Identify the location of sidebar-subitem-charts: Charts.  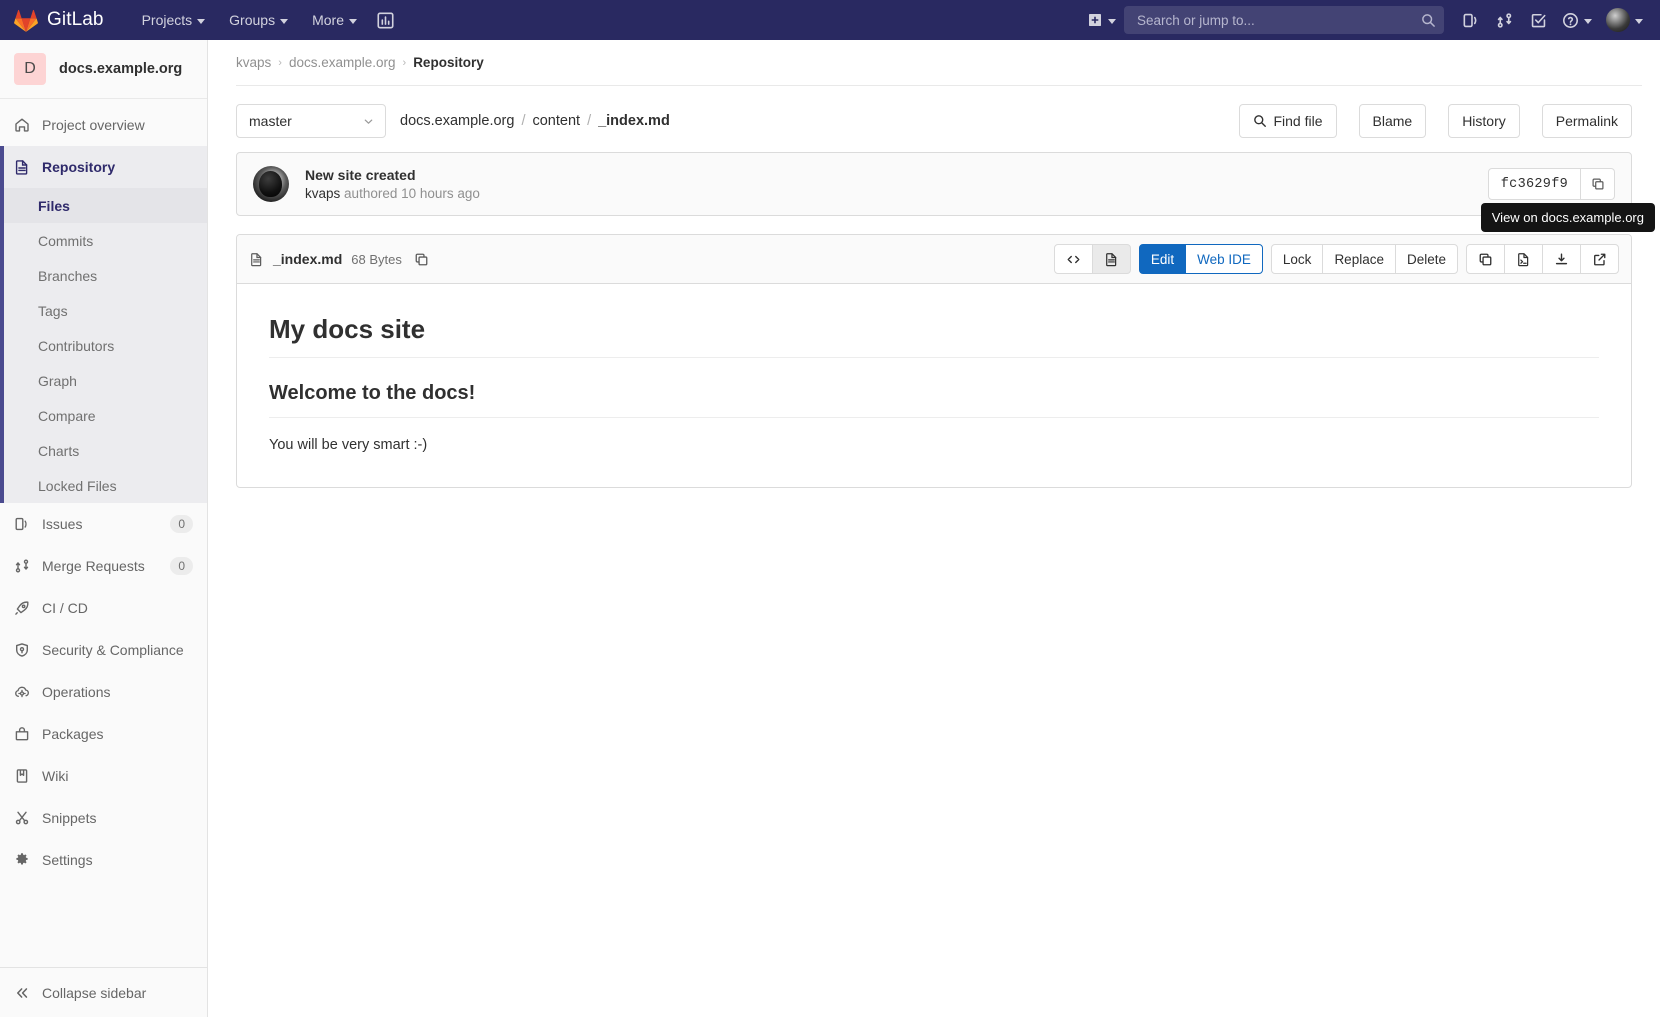
(103, 450).